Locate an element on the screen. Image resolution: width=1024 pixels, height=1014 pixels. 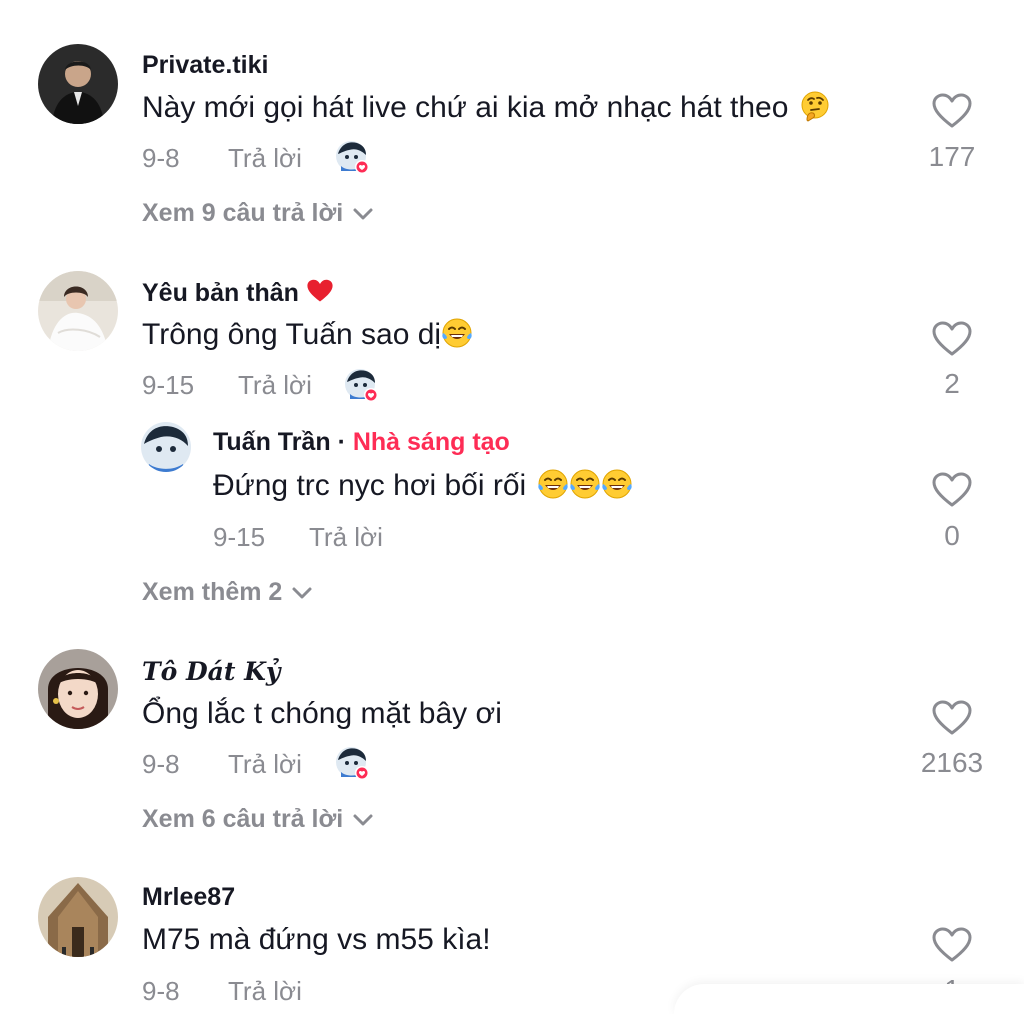
username: 𝑻ô 𝑫át 𝑲ỷ is located at coordinates (211, 671).